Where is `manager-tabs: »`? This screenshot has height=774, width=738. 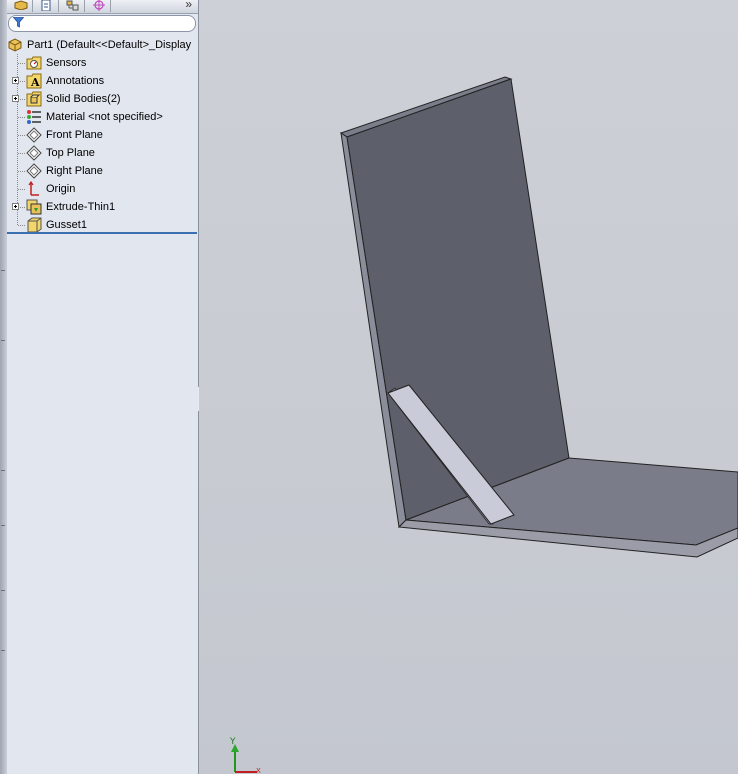 manager-tabs: » is located at coordinates (102, 7).